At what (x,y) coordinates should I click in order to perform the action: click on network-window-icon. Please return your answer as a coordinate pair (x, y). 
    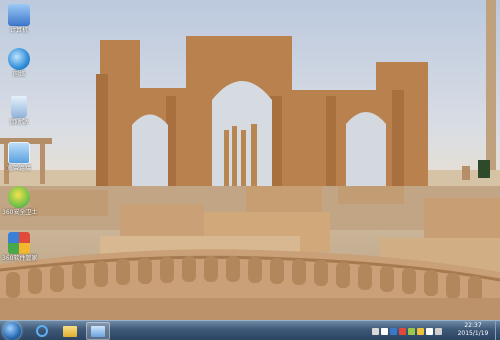
    Looking at the image, I should click on (98, 331).